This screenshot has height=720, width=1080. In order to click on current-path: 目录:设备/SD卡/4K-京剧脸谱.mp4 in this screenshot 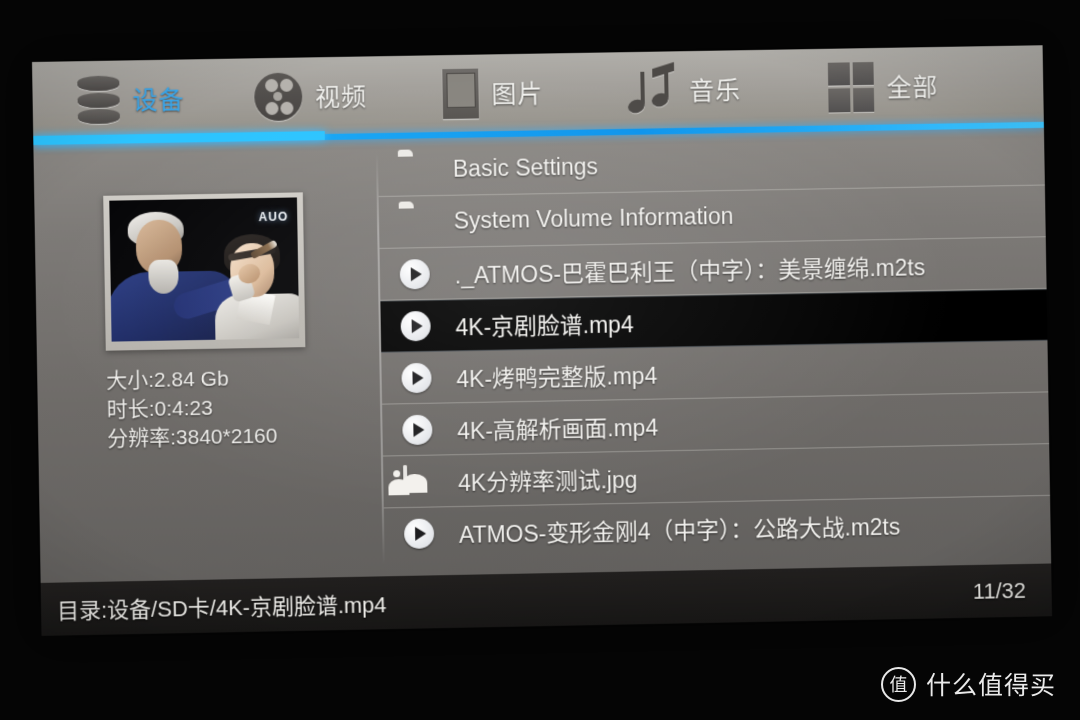, I will do `click(221, 607)`.